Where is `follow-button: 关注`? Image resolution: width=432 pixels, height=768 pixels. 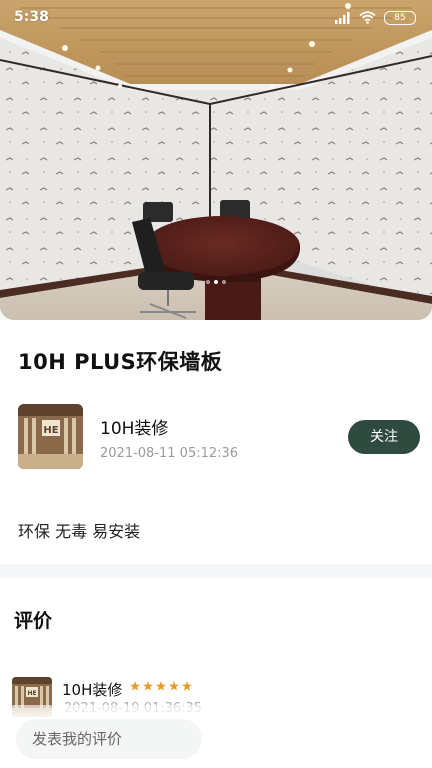
follow-button: 关注 is located at coordinates (384, 437).